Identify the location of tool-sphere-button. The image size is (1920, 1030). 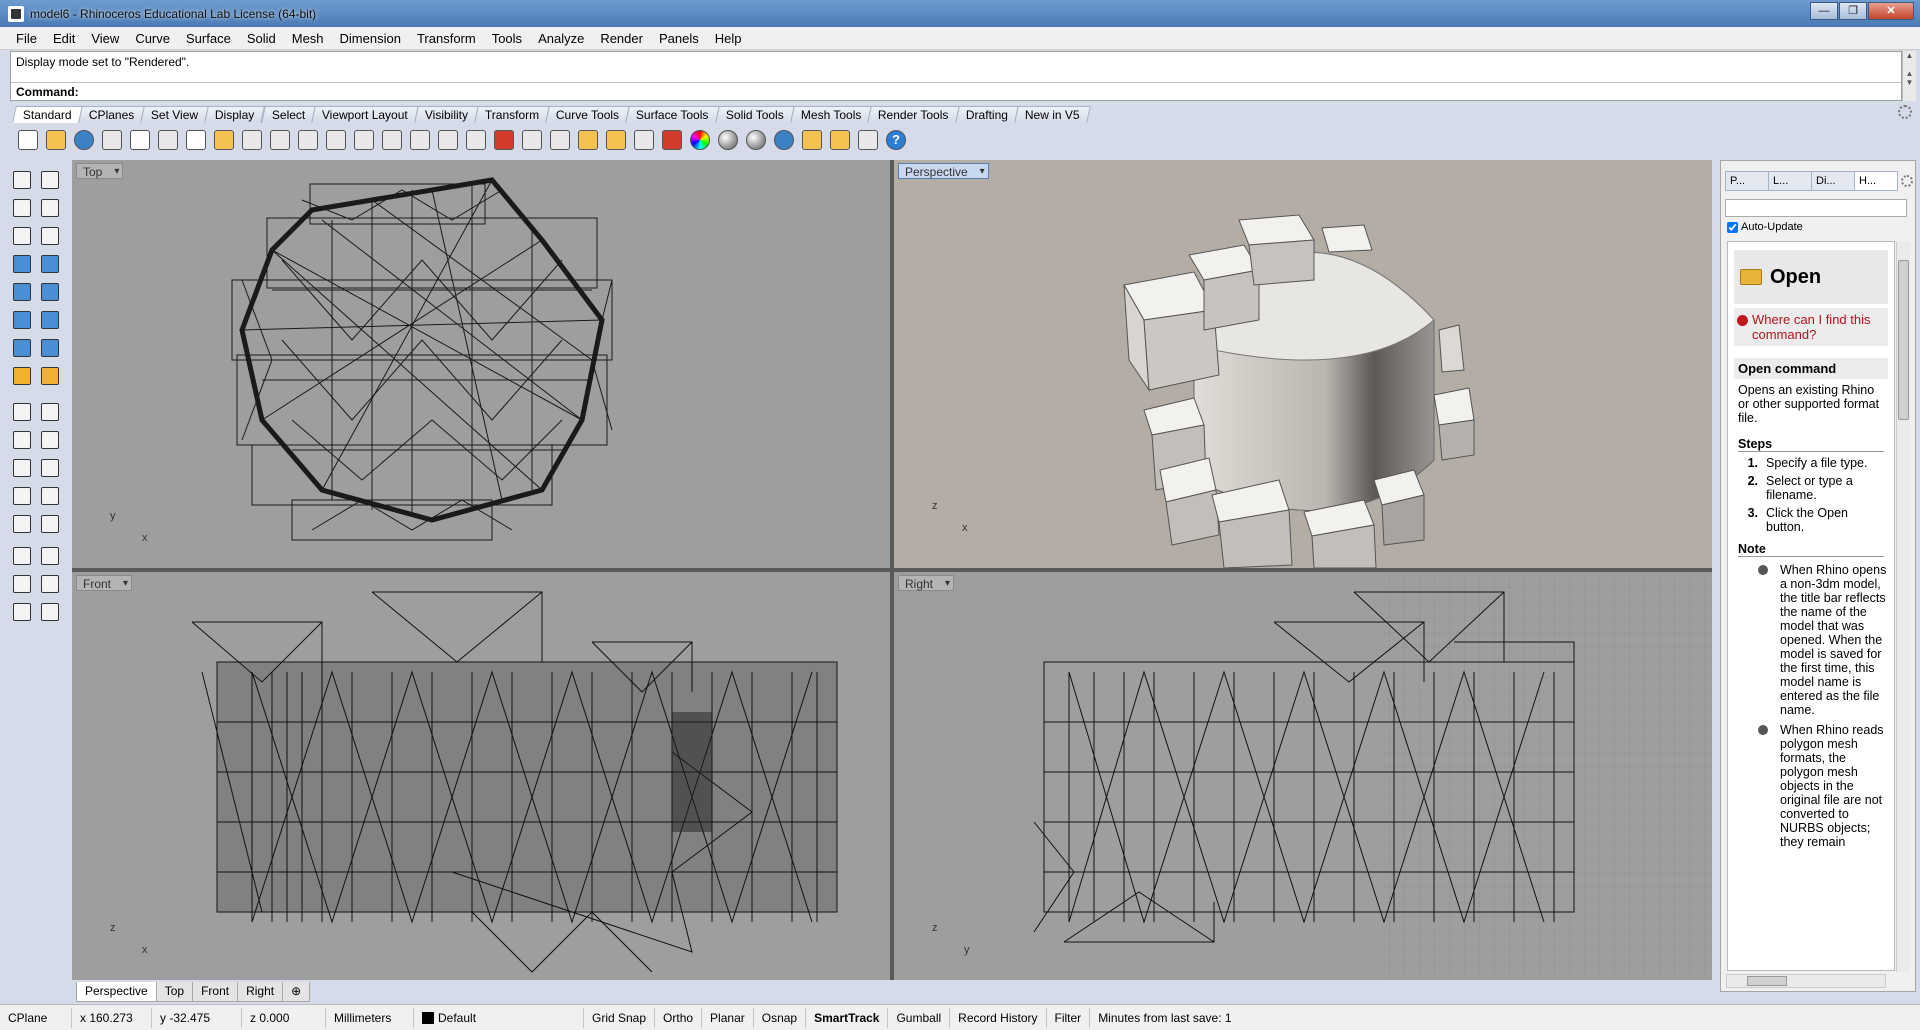
(50, 348).